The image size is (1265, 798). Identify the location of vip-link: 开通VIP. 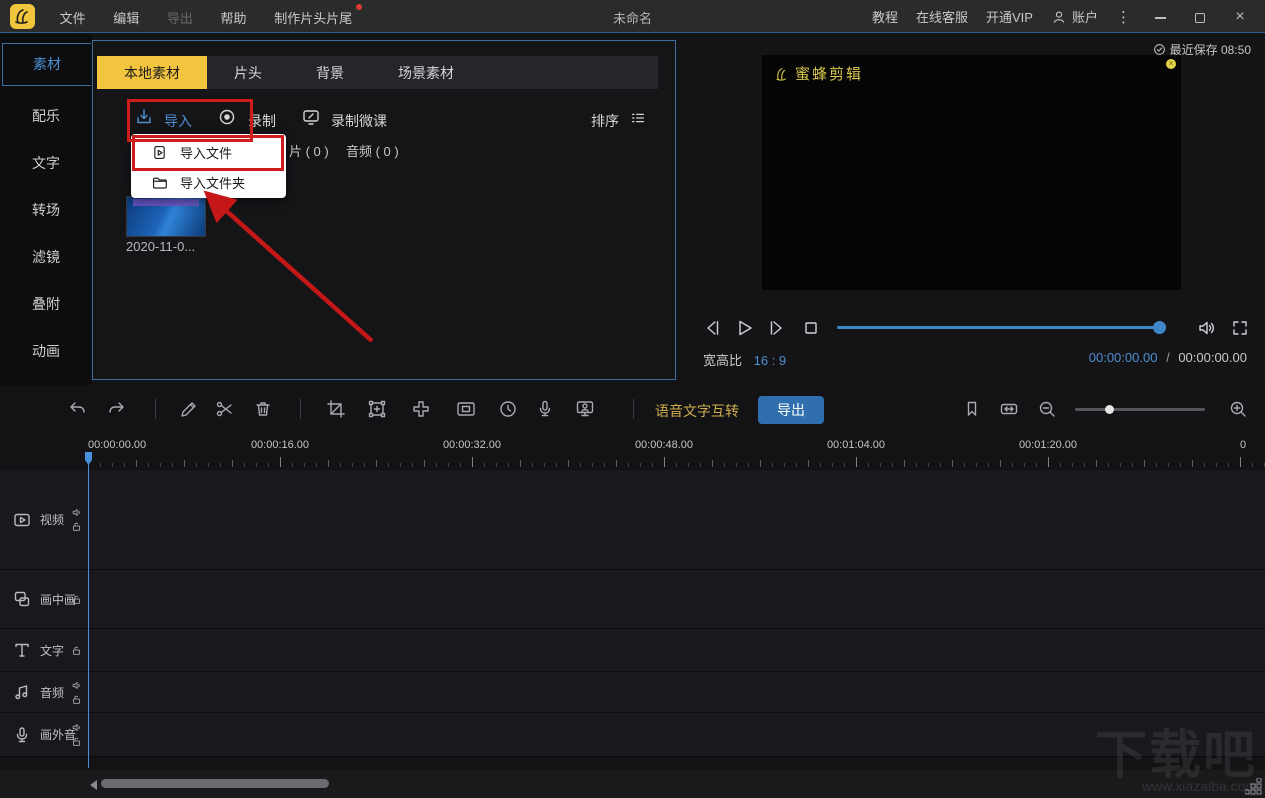
(1009, 16).